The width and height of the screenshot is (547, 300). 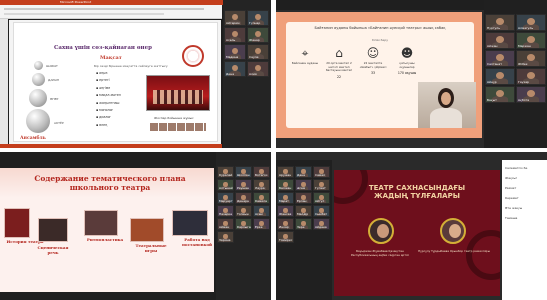 I want to click on presenter-video, so click(x=447, y=105).